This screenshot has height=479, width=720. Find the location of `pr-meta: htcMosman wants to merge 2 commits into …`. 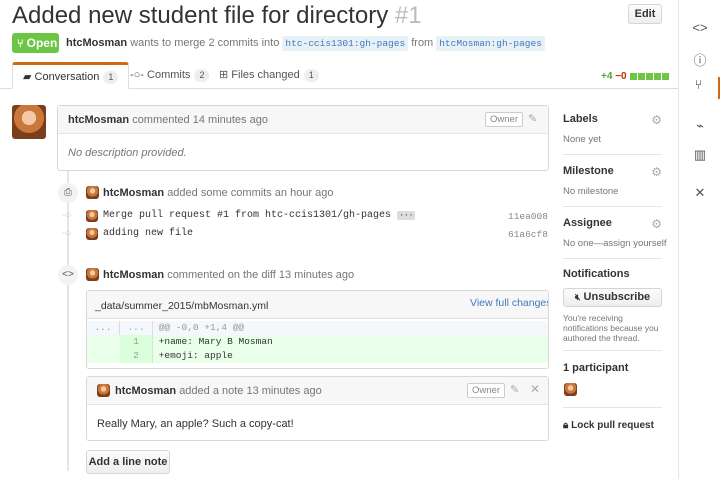

pr-meta: htcMosman wants to merge 2 commits into … is located at coordinates (305, 43).